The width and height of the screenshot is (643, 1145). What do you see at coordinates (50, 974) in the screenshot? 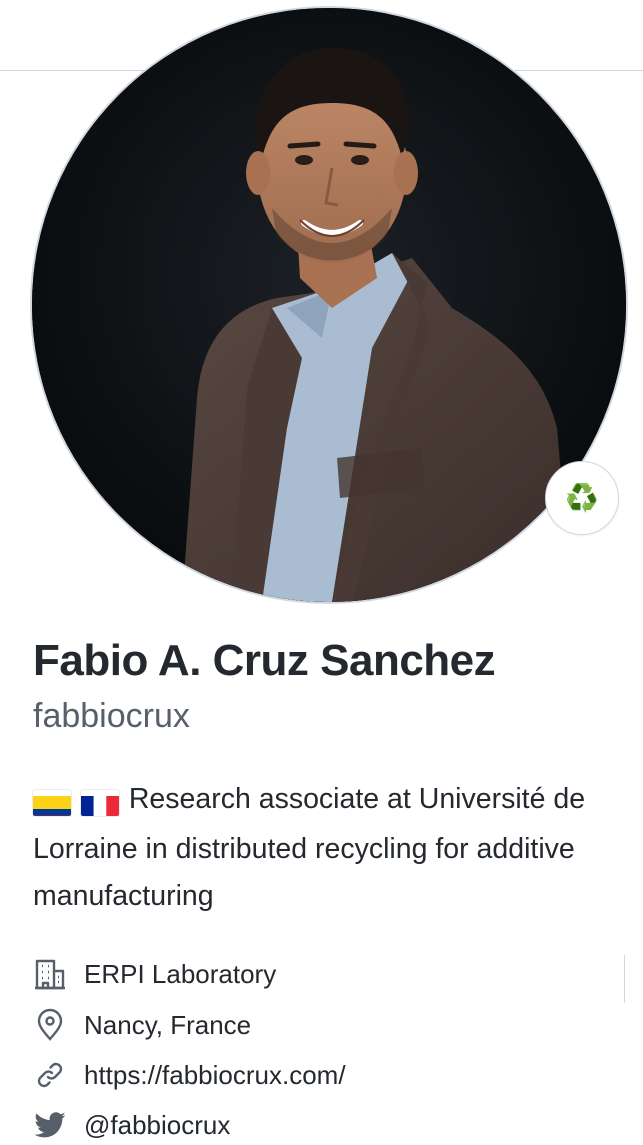
I see `building-icon` at bounding box center [50, 974].